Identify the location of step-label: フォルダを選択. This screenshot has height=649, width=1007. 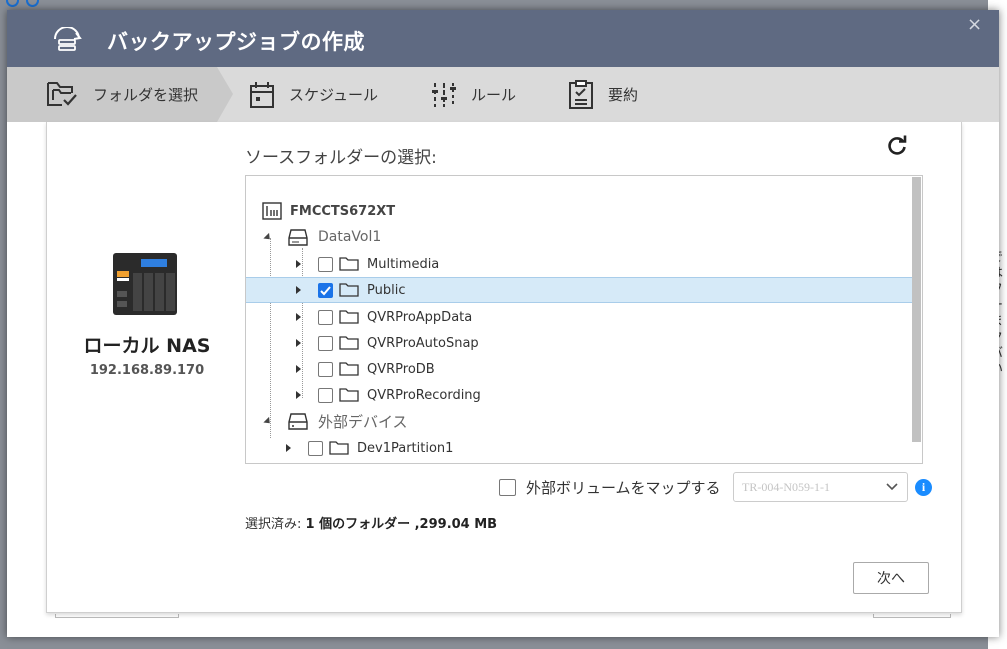
(146, 95).